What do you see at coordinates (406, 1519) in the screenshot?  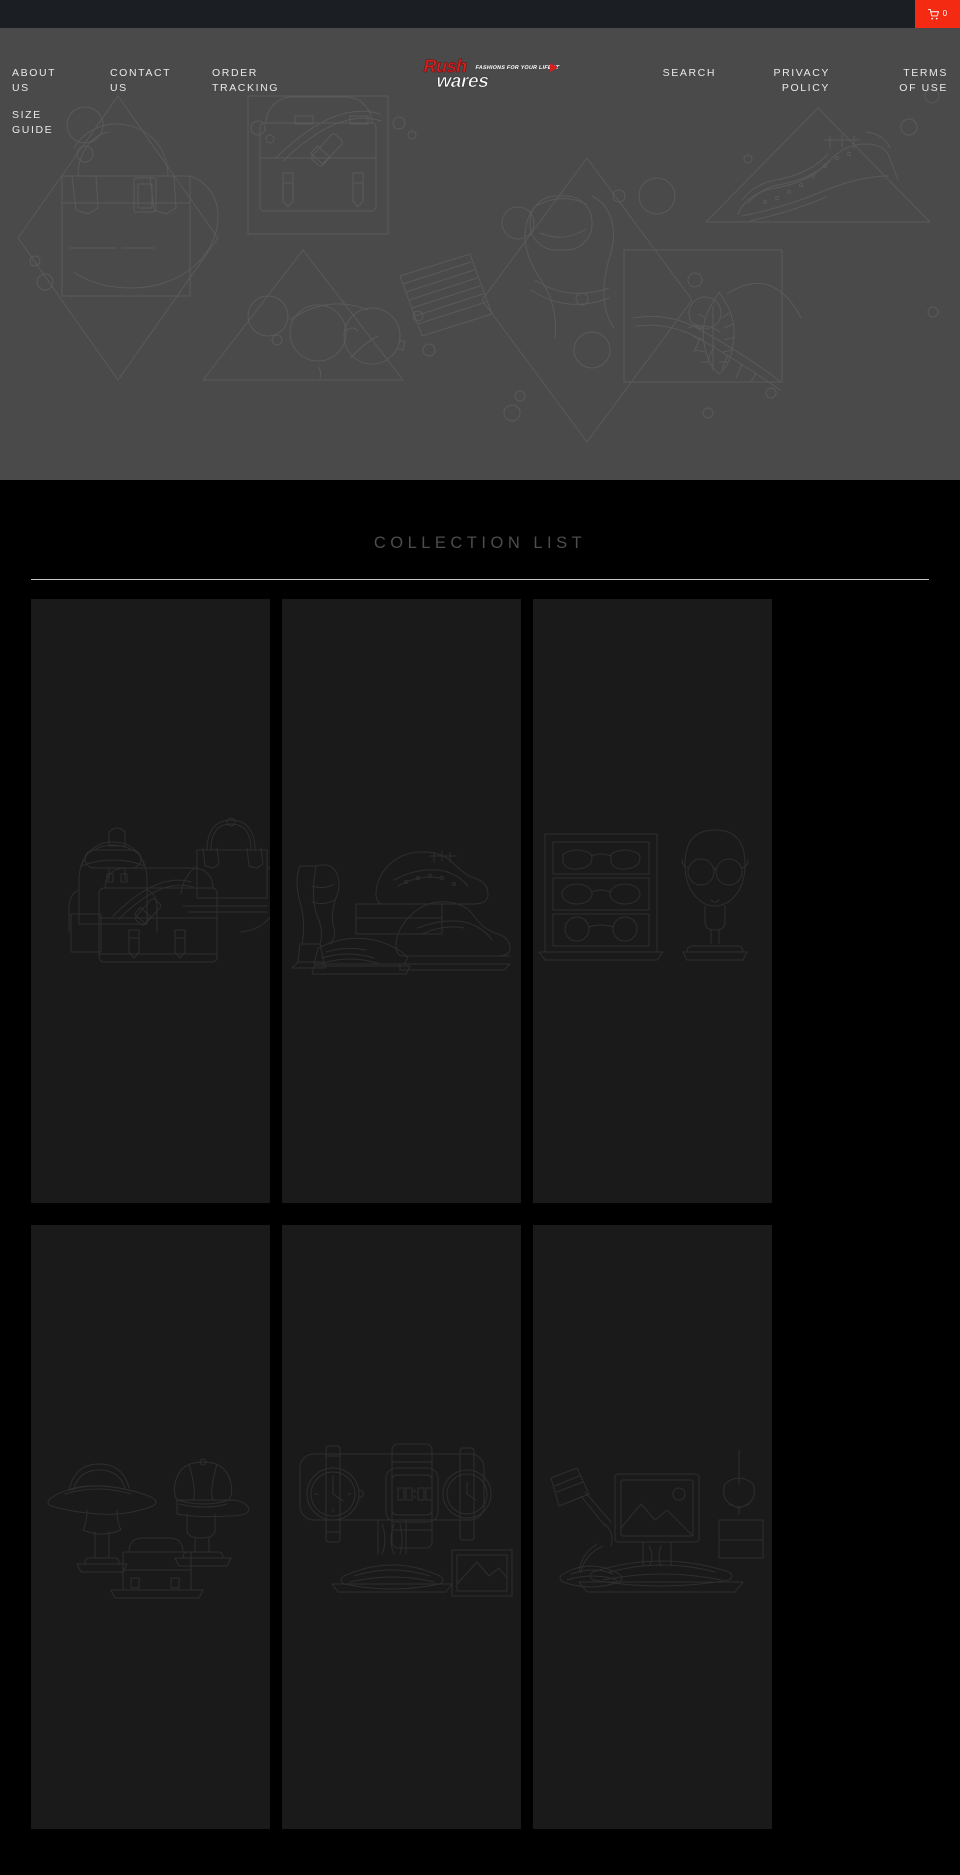 I see `watches-illustration` at bounding box center [406, 1519].